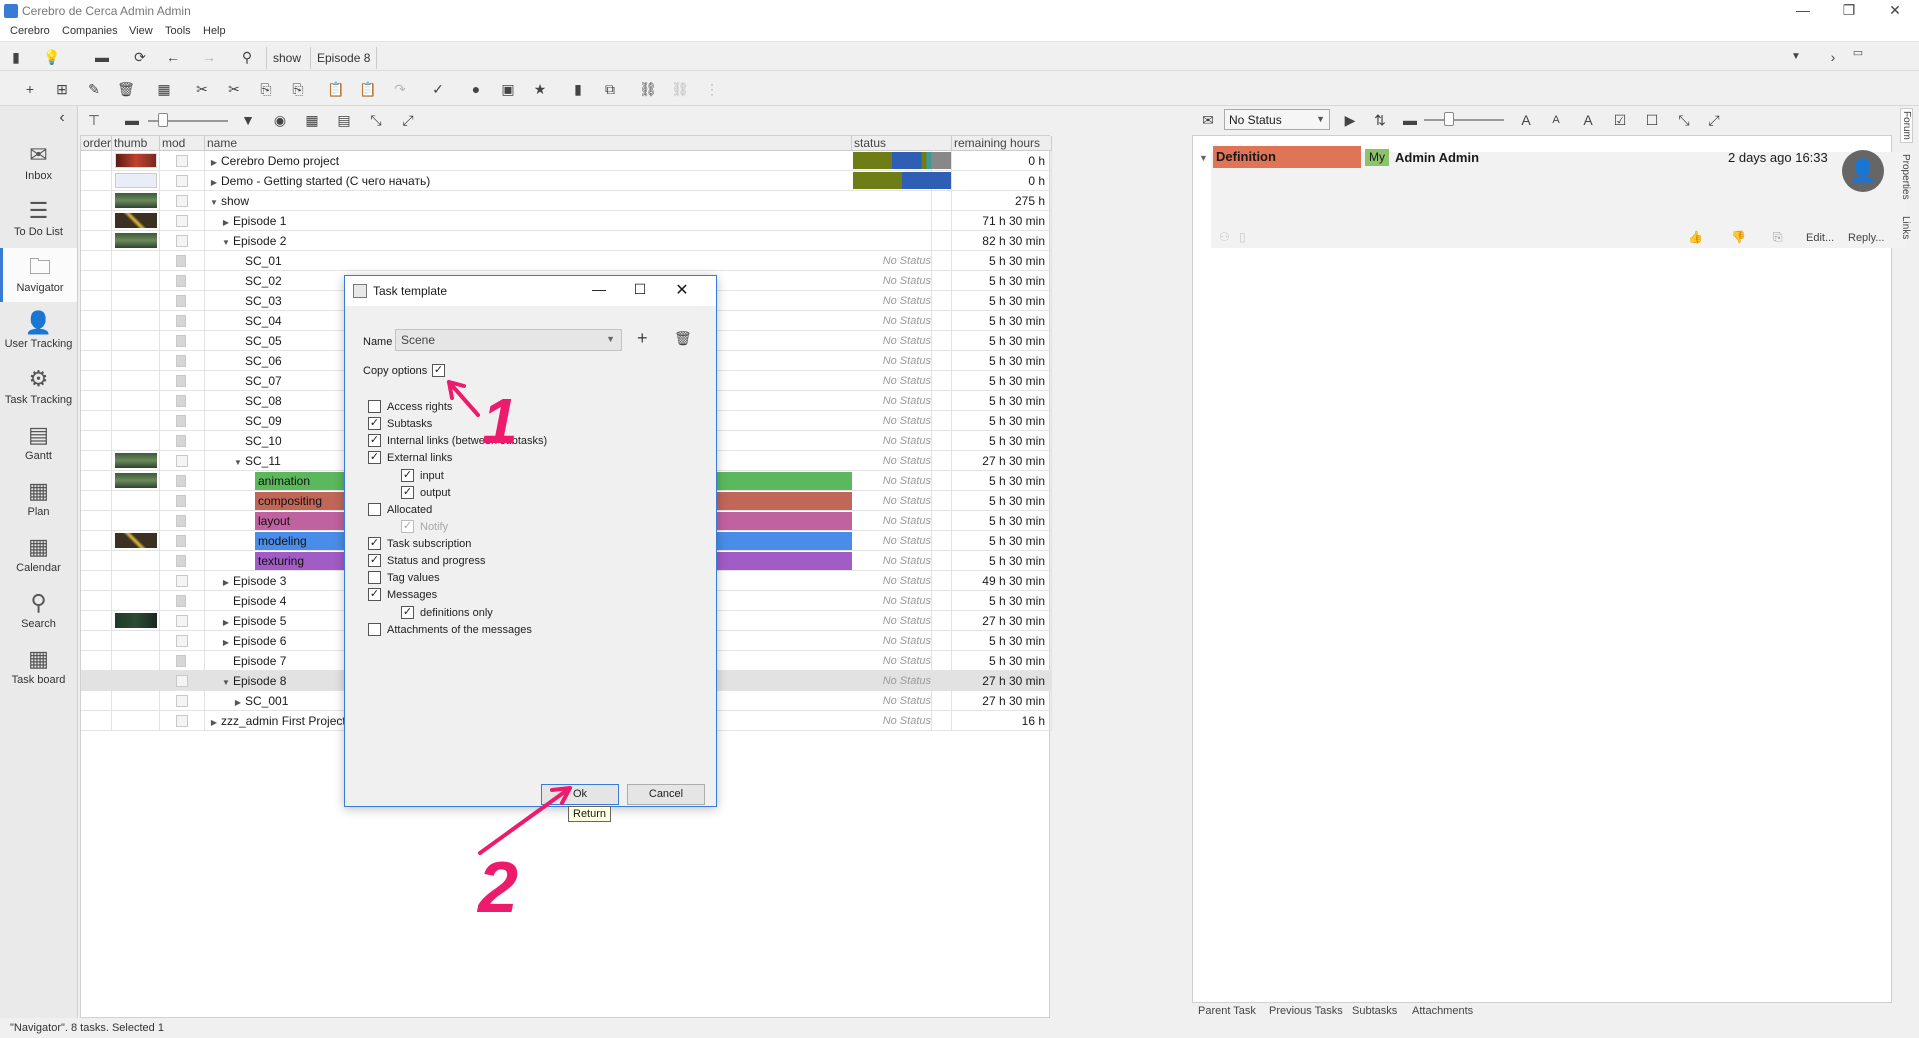 The width and height of the screenshot is (1919, 1038). Describe the element at coordinates (1695, 237) in the screenshot. I see `thumbs-up-icon: 👍` at that location.